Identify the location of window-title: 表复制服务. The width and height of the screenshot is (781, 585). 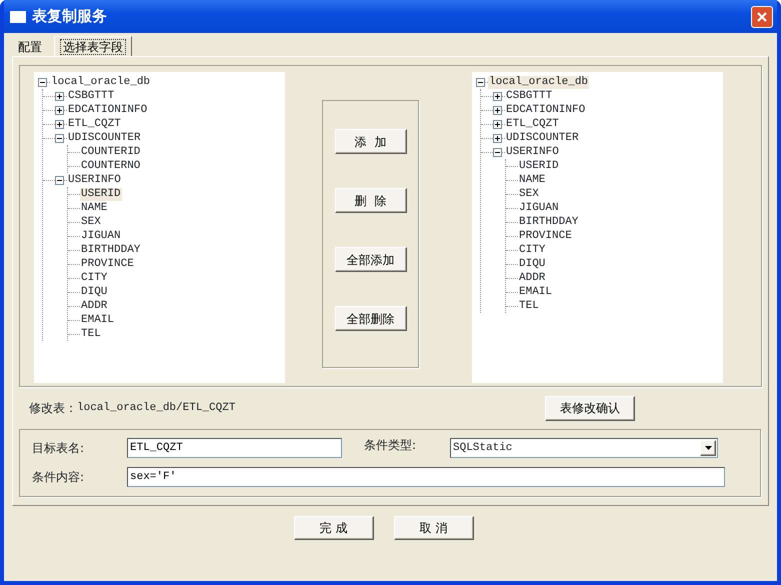
(69, 17).